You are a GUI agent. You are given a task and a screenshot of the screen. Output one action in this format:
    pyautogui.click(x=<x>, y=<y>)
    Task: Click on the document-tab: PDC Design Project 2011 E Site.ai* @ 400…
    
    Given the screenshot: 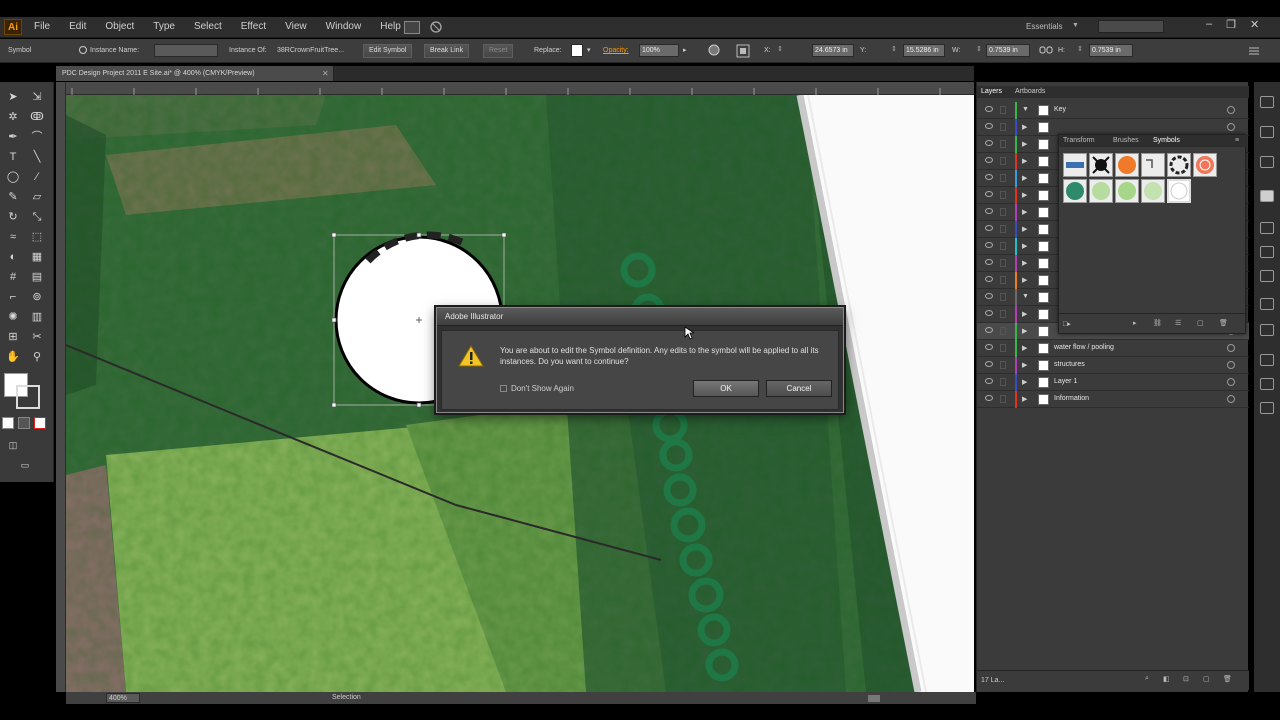 What is the action you would take?
    pyautogui.click(x=195, y=73)
    